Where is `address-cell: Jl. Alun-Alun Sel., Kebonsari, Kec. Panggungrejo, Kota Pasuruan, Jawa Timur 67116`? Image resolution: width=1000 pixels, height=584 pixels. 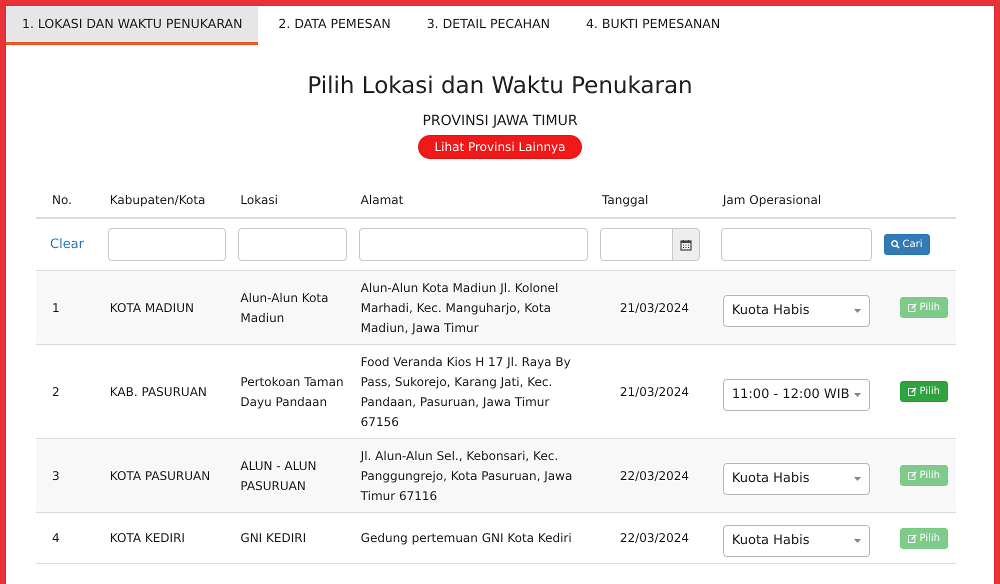 address-cell: Jl. Alun-Alun Sel., Kebonsari, Kec. Panggungrejo, Kota Pasuruan, Jawa Timur 67116 is located at coordinates (466, 475).